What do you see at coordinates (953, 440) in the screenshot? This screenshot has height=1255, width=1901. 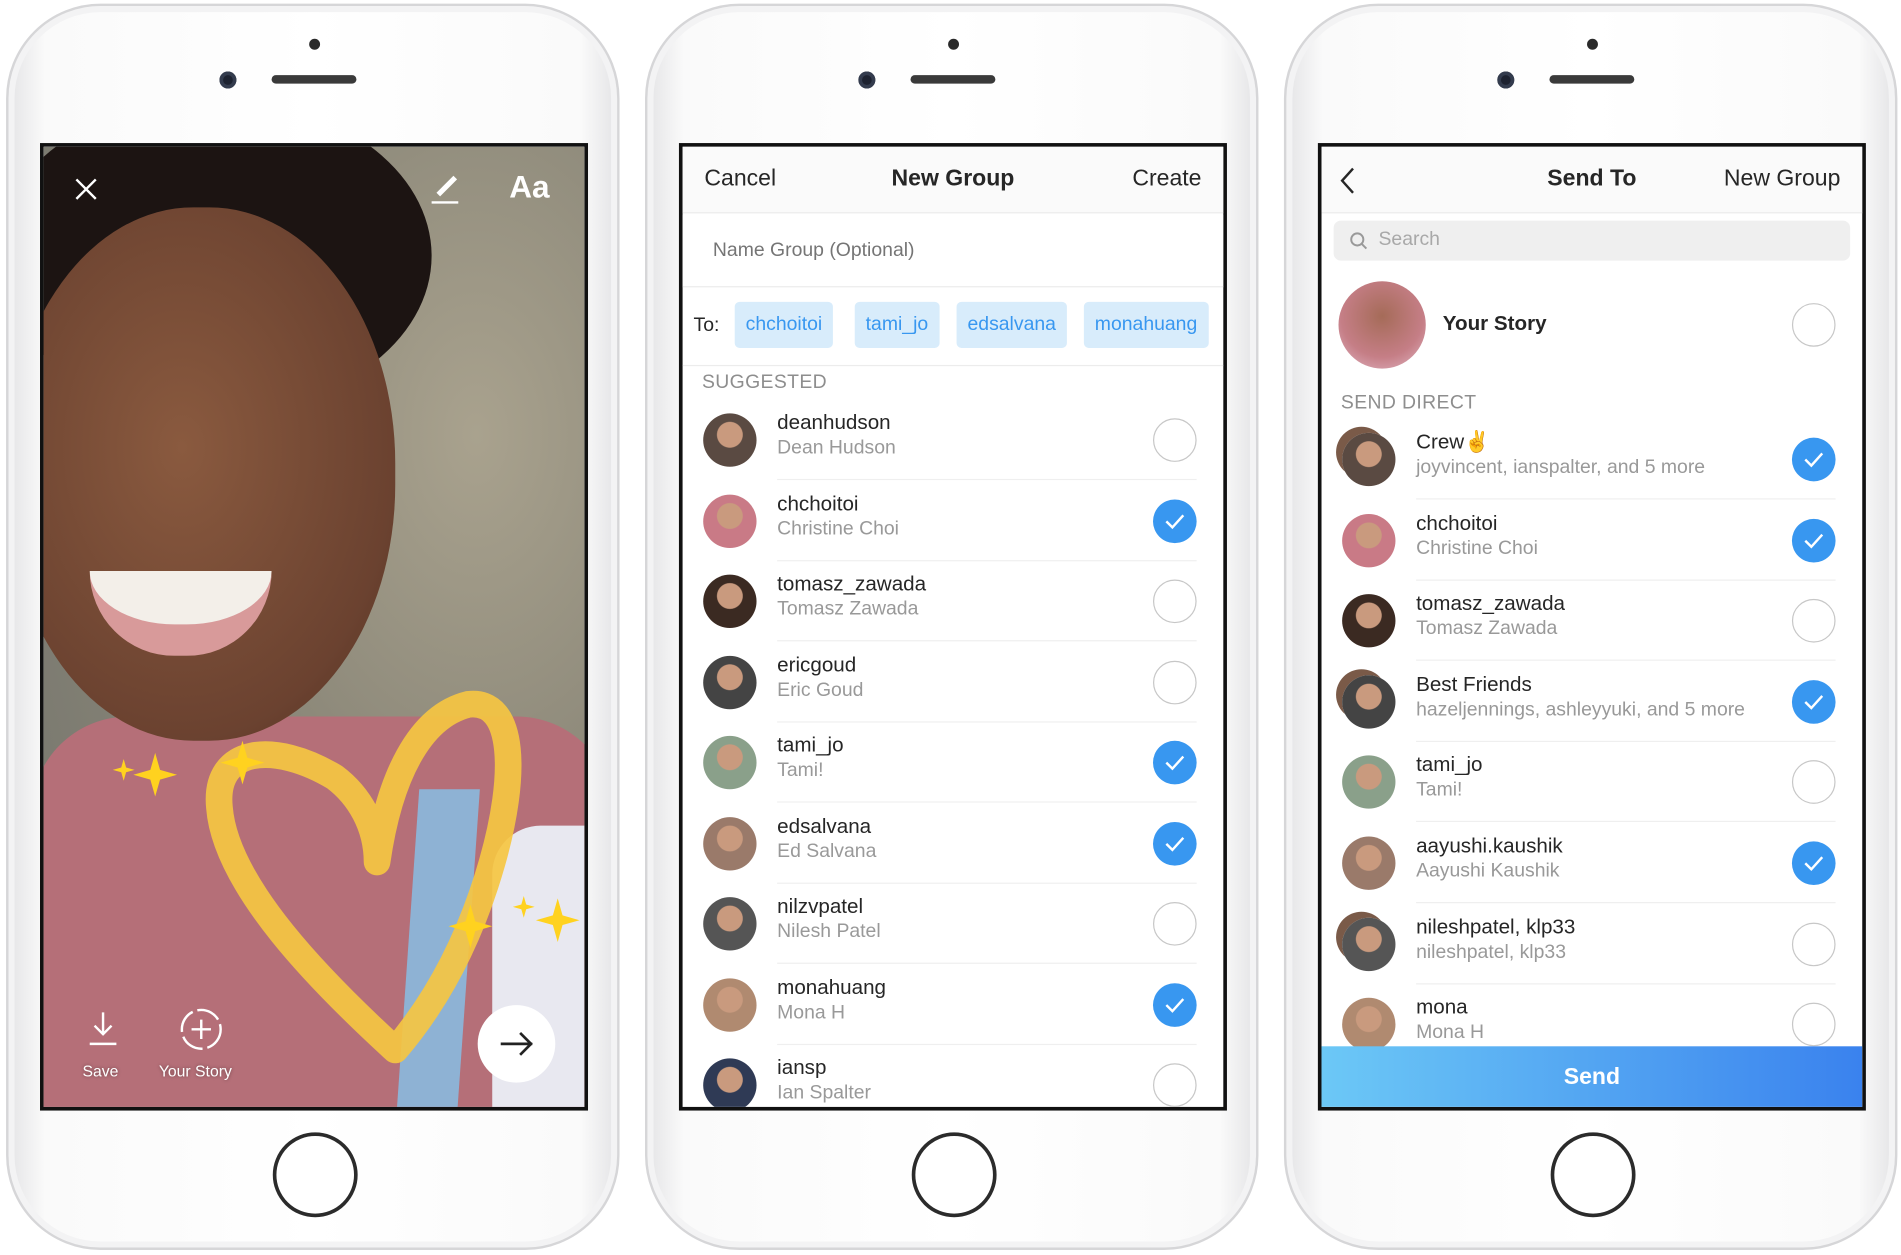 I see `list-item: deanhudson Dean Hudson` at bounding box center [953, 440].